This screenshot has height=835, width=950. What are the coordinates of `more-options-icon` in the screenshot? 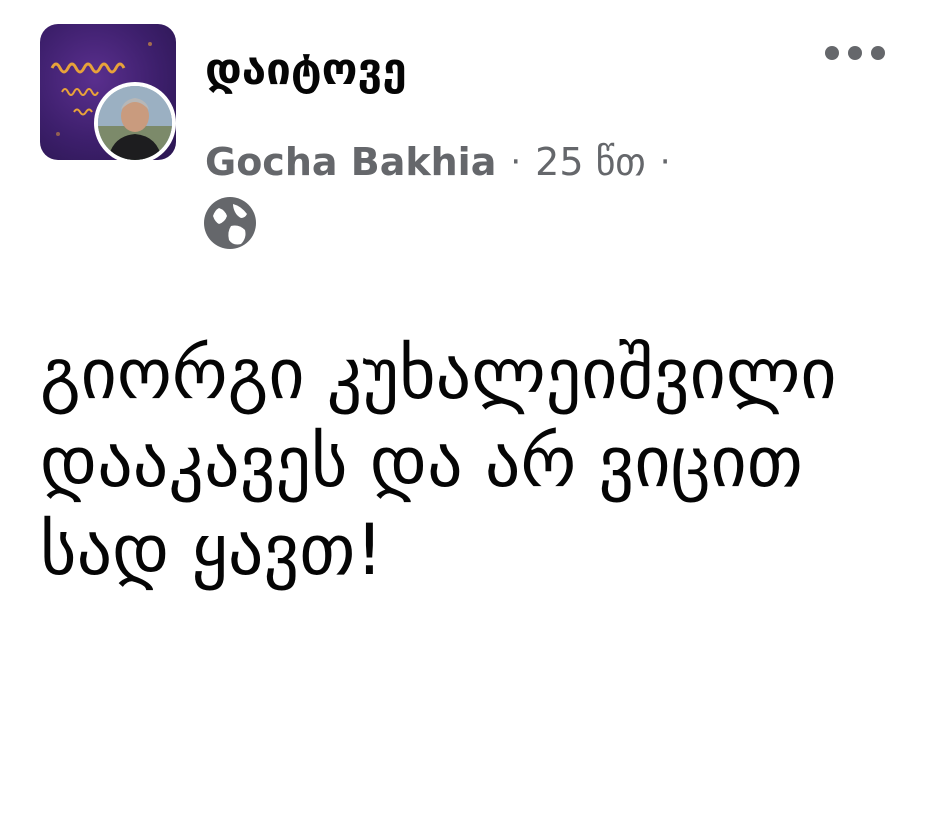 It's located at (855, 53).